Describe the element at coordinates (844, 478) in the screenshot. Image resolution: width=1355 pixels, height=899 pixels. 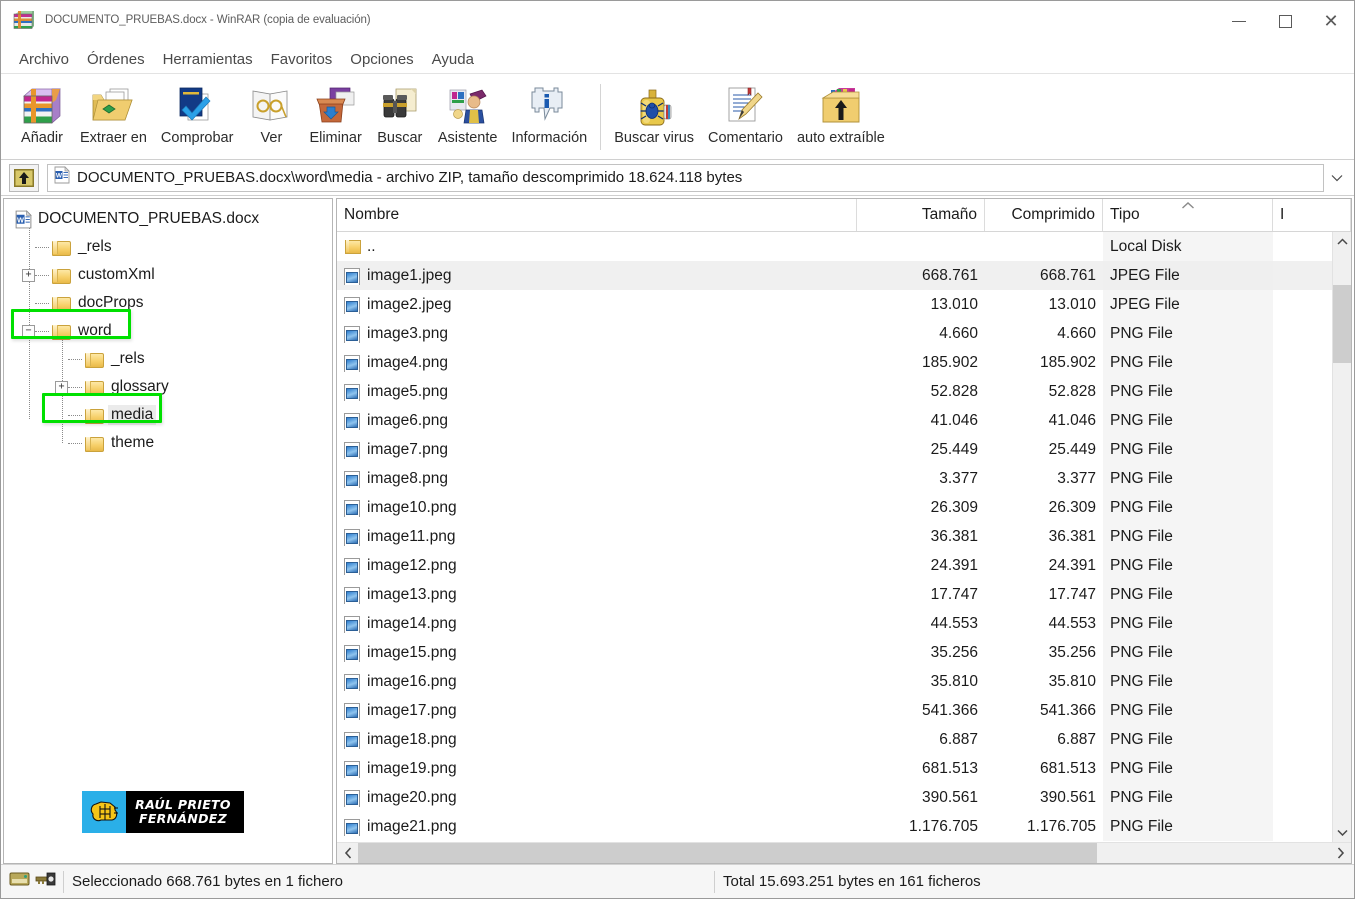
I see `table-row: image8.png 3.377 3.377 PNG File` at that location.